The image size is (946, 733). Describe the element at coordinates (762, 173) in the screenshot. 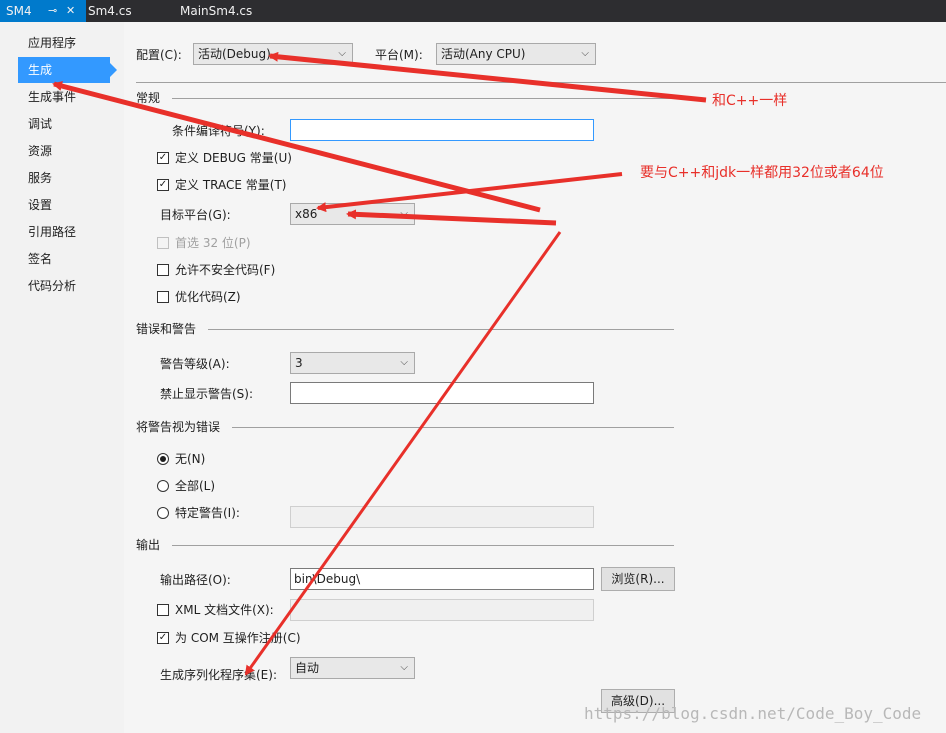

I see `annotation-note-bitness: 要与C++和jdk一样都用32位或者64位` at that location.